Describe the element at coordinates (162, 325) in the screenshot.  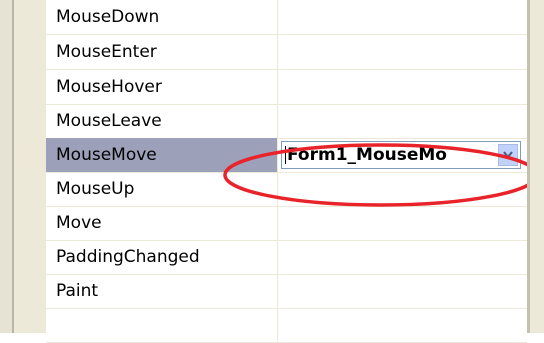
I see `property-name` at that location.